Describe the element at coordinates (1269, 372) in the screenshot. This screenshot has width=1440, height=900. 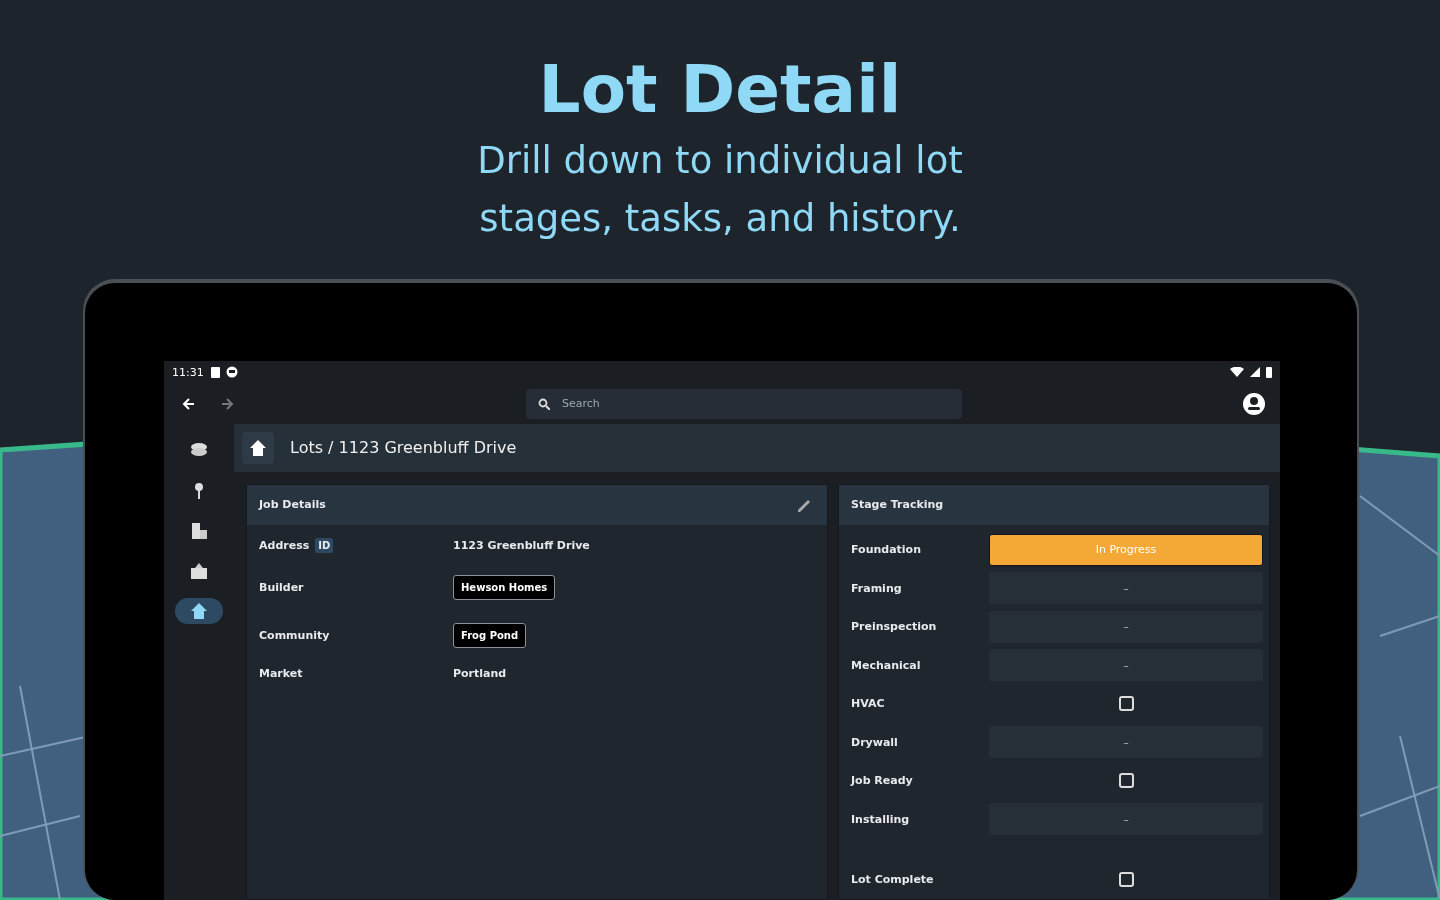
I see `battery-icon` at that location.